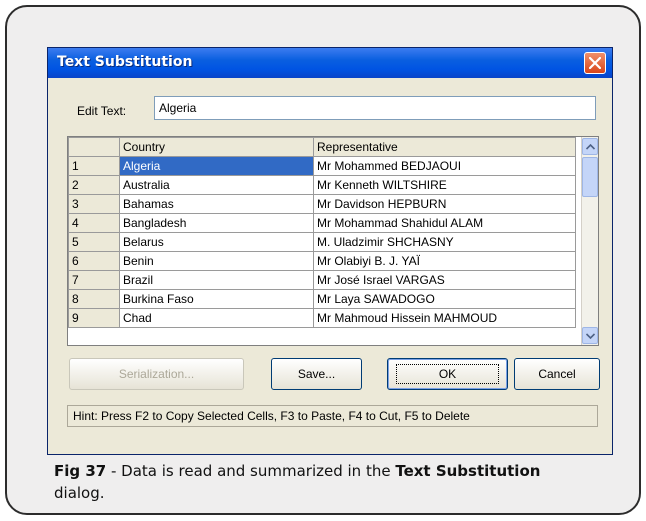  I want to click on scroll-down-icon, so click(590, 336).